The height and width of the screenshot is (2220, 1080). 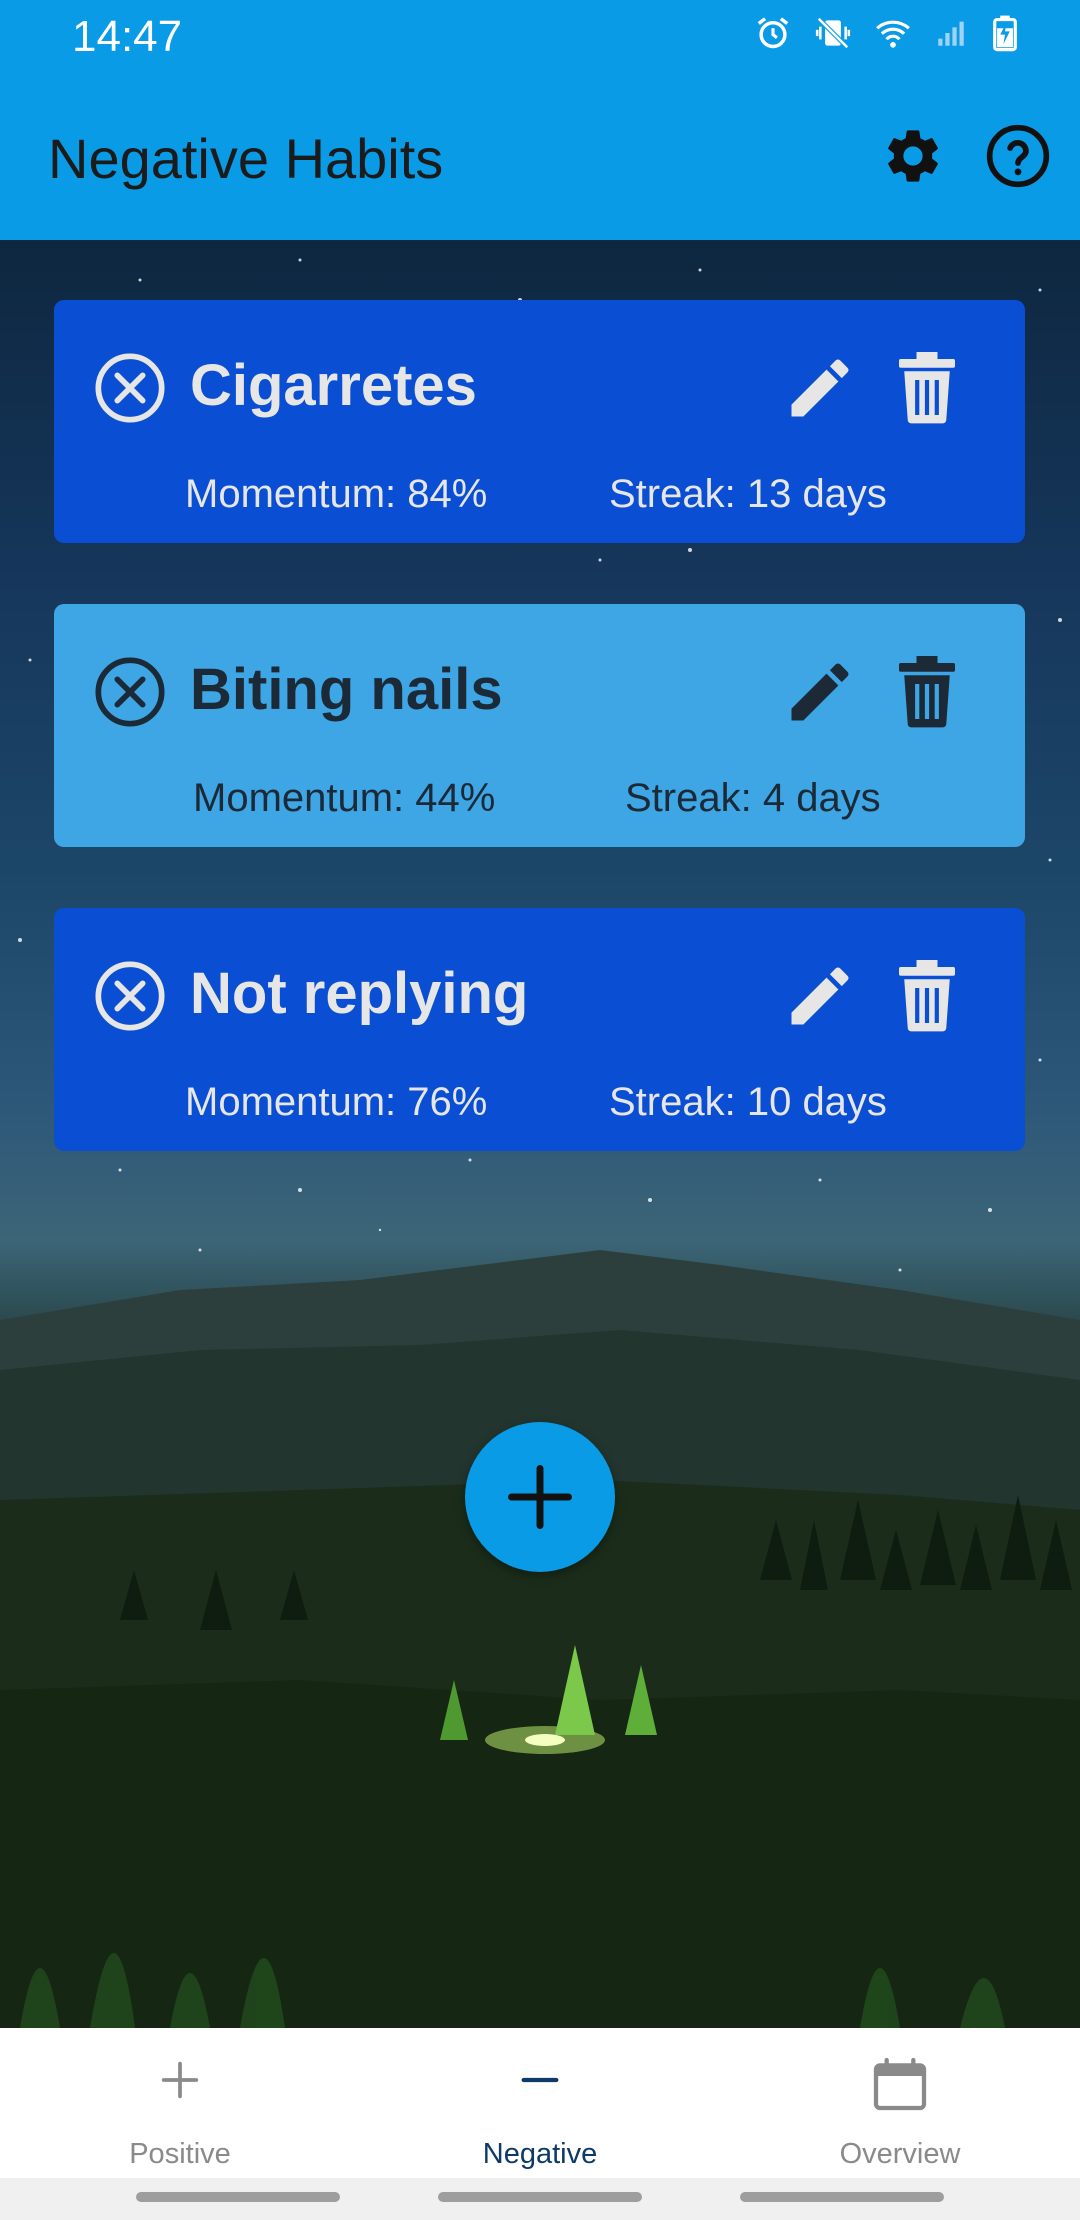 I want to click on habit-name: Biting nails, so click(x=346, y=689).